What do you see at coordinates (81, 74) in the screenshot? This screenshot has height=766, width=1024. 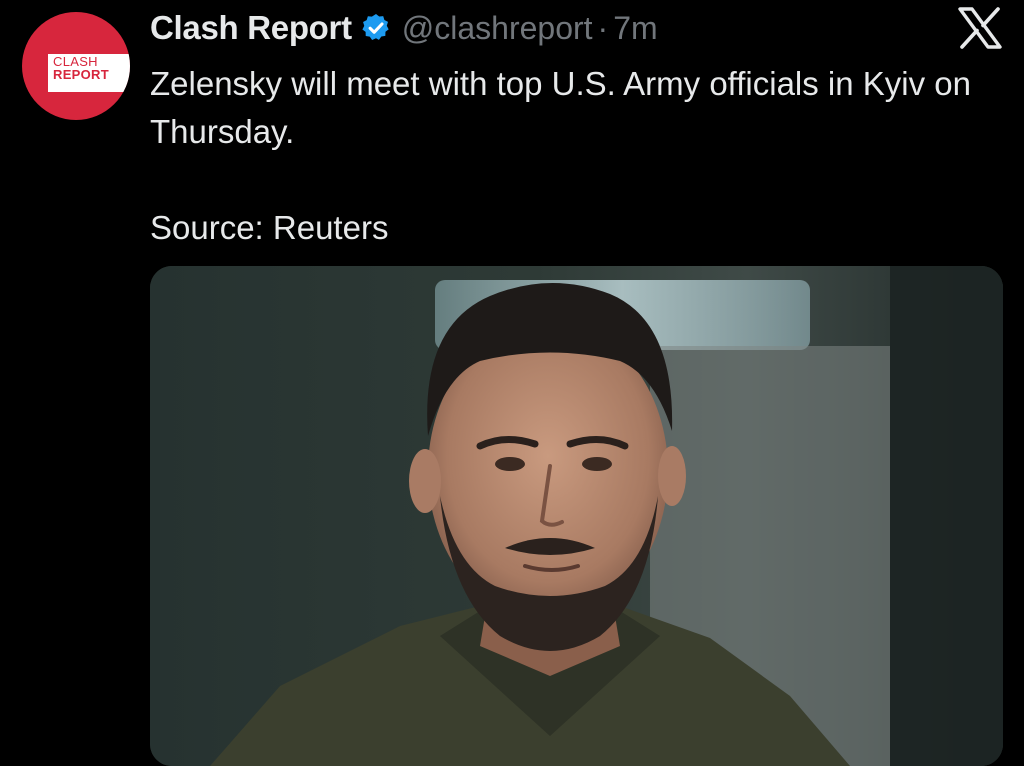 I see `avatar-logo-text-bottom: REPORT` at bounding box center [81, 74].